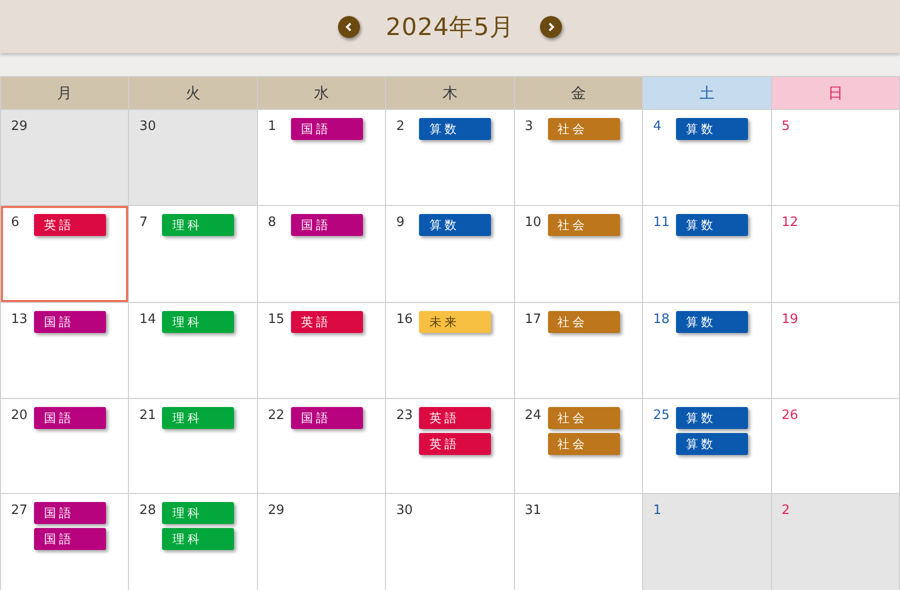 This screenshot has width=900, height=590. Describe the element at coordinates (65, 254) in the screenshot. I see `day-cell: 6 英語` at that location.